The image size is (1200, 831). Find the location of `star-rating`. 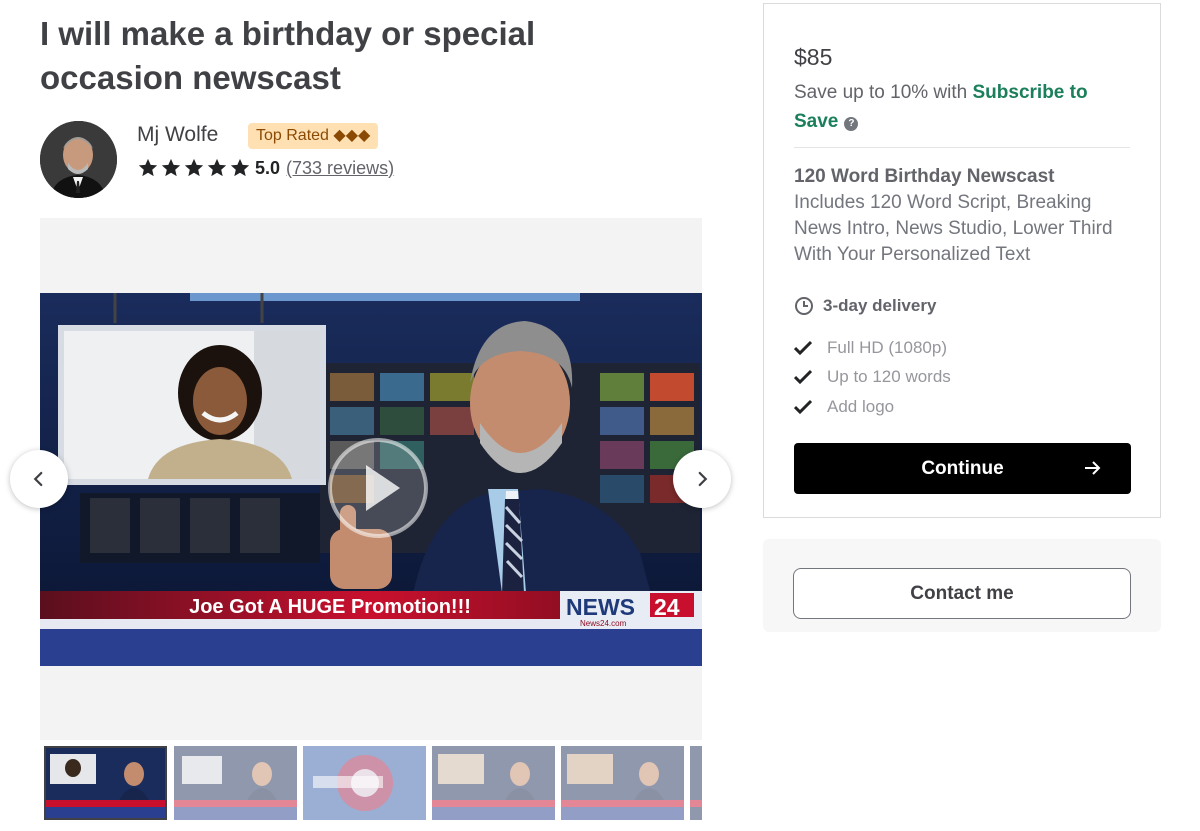

star-rating is located at coordinates (194, 168).